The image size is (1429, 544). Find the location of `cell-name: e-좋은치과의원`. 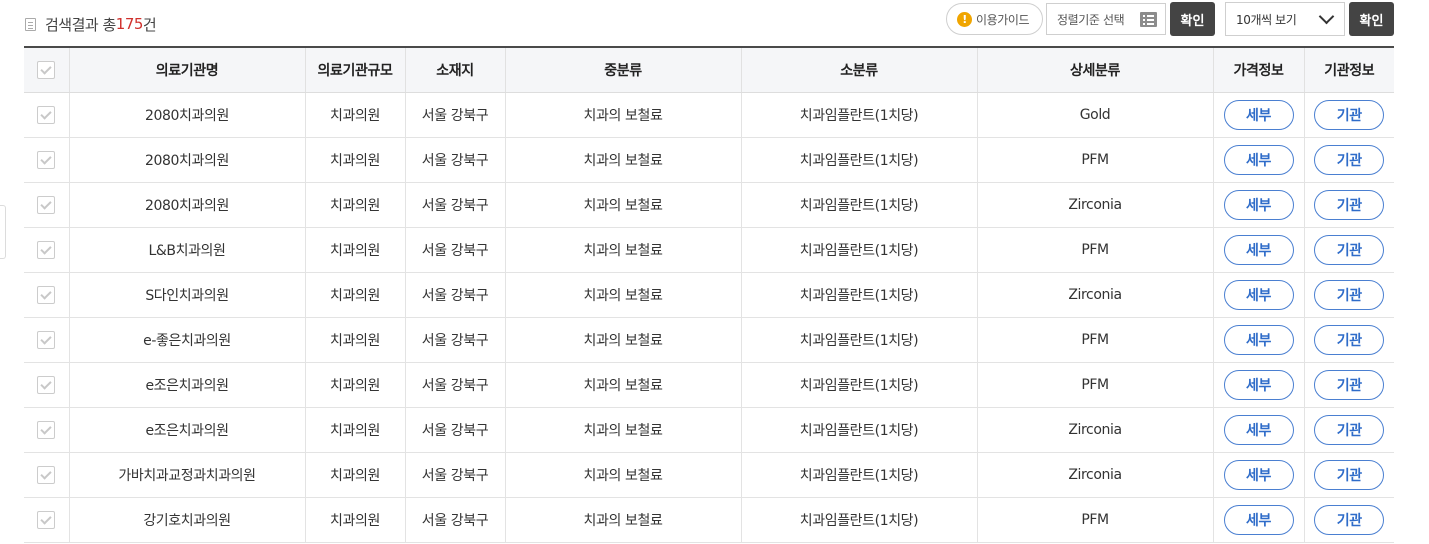

cell-name: e-좋은치과의원 is located at coordinates (186, 340).